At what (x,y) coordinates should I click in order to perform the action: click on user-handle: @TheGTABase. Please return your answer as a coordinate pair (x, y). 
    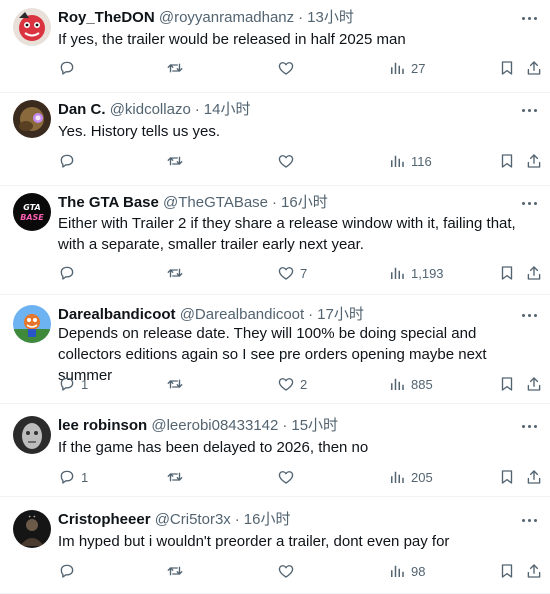
    Looking at the image, I should click on (215, 202).